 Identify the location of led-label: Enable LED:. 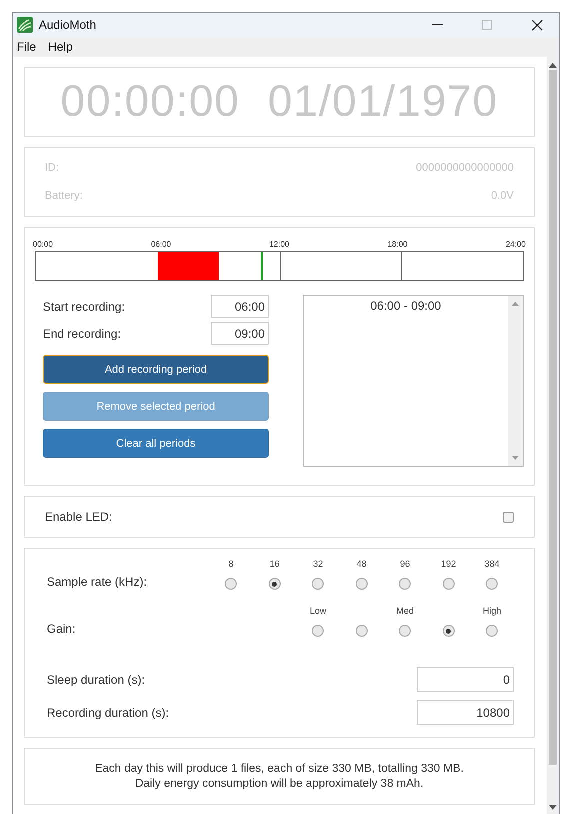
(78, 517).